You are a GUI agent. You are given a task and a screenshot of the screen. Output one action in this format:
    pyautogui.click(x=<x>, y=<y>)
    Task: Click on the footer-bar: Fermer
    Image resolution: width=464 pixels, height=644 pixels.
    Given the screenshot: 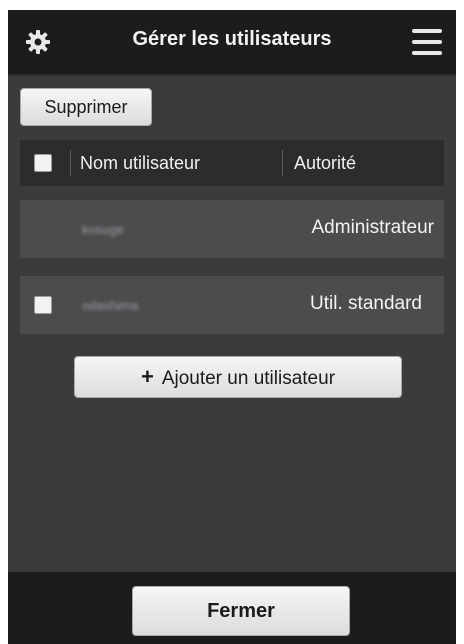 What is the action you would take?
    pyautogui.click(x=232, y=608)
    